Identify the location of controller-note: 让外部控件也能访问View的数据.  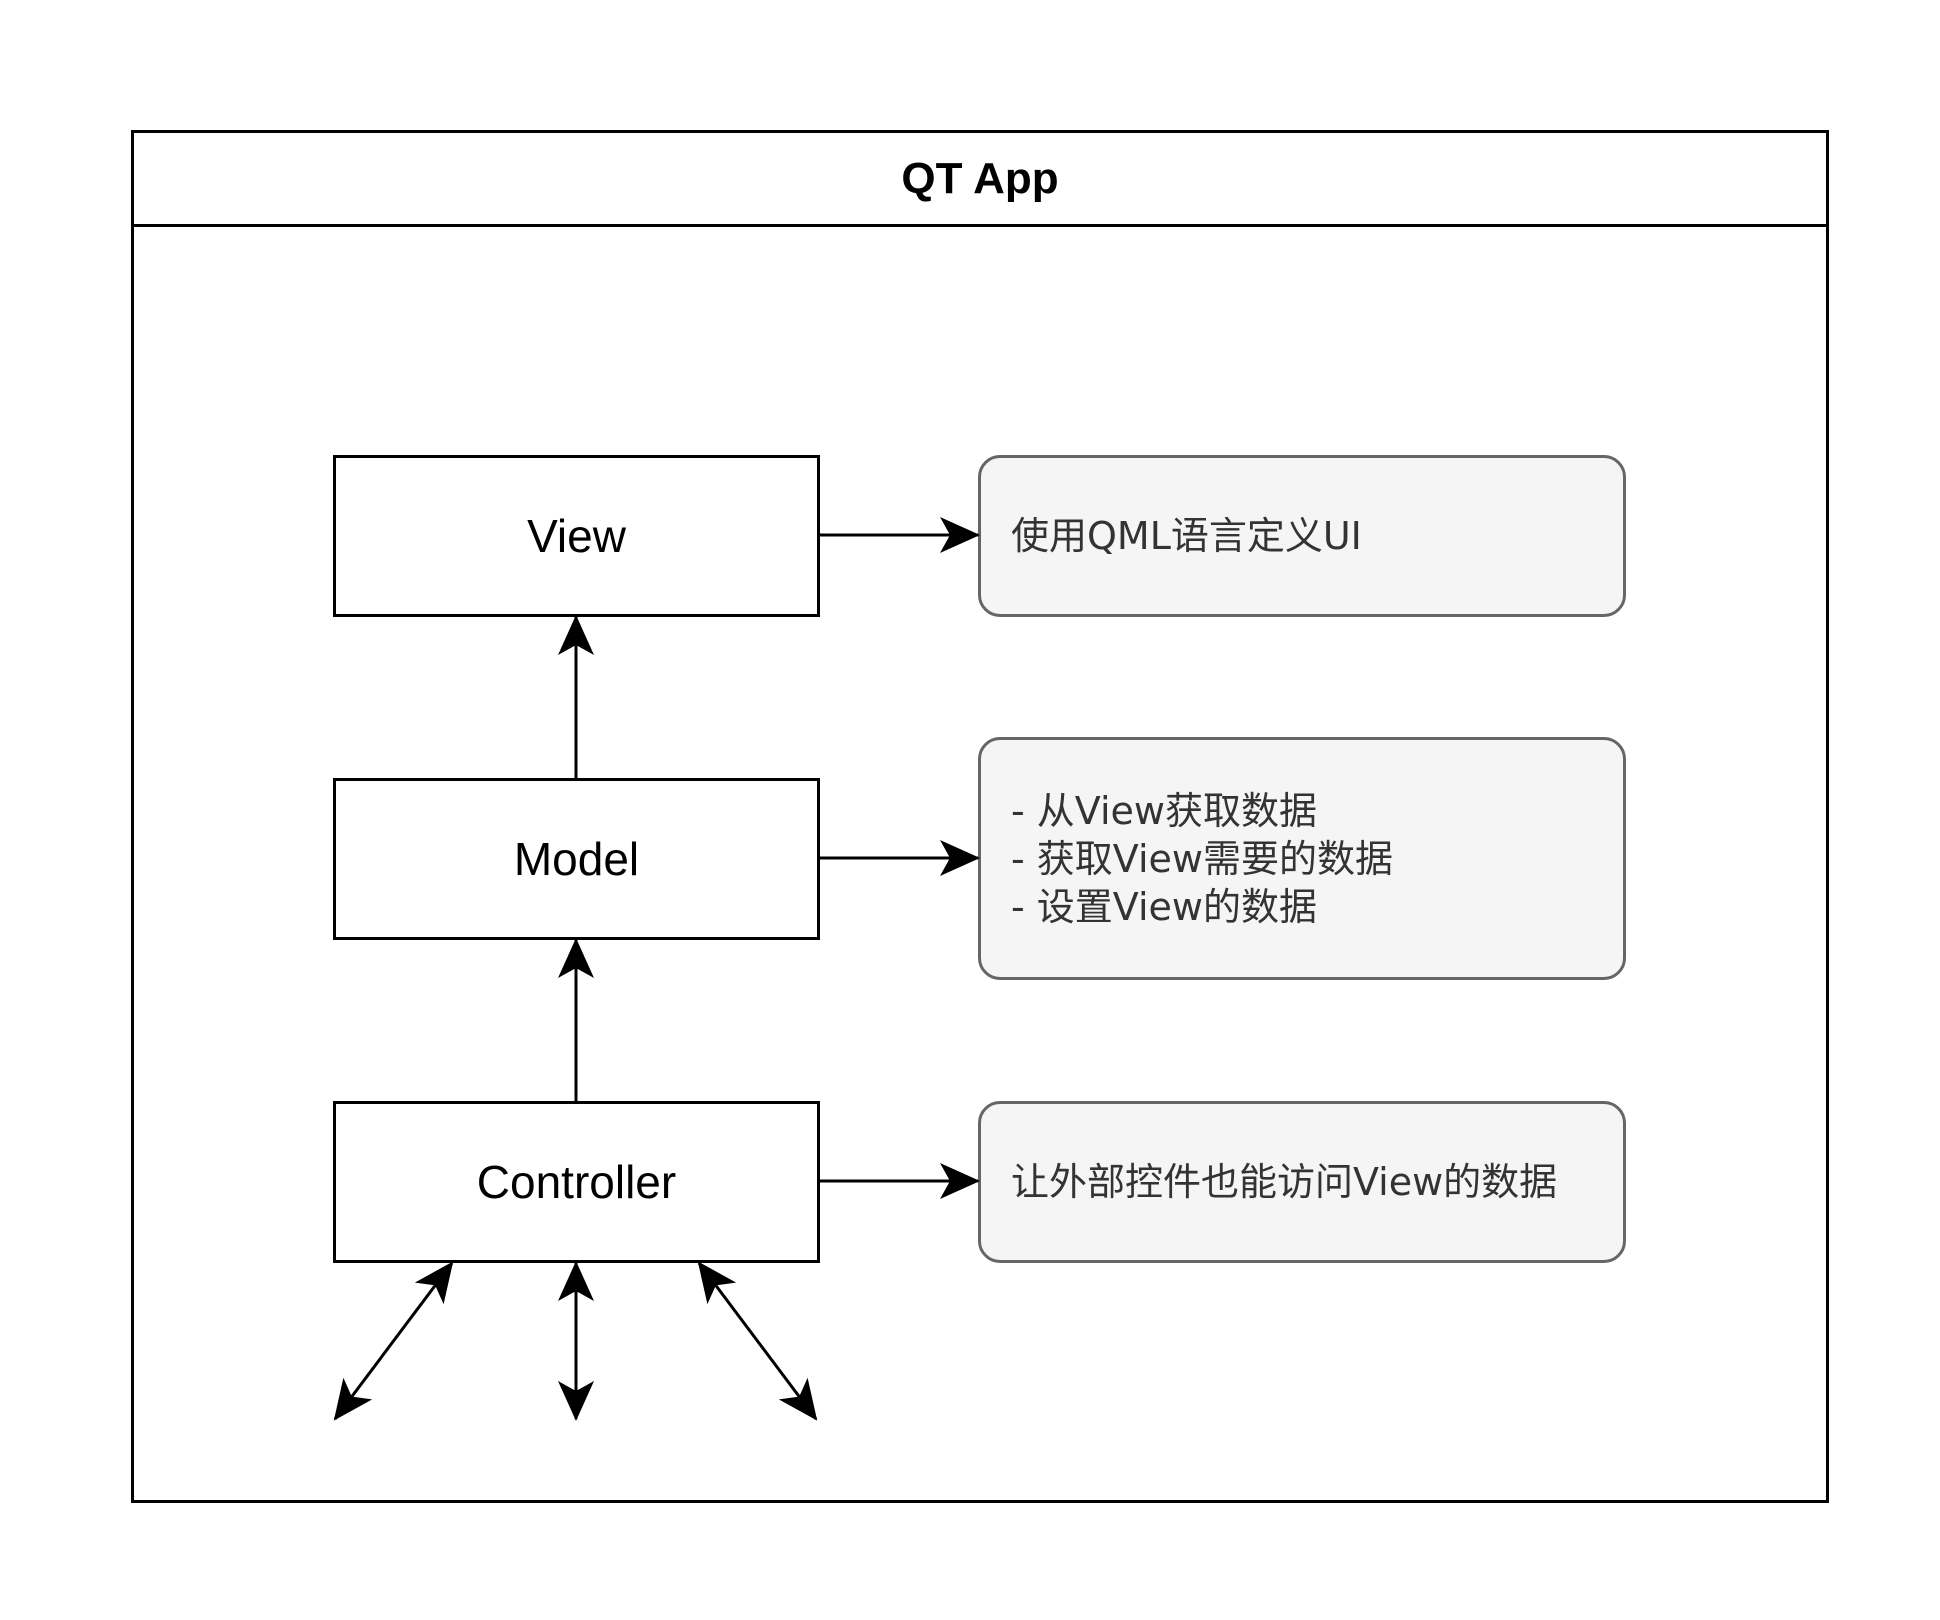
(1302, 1182).